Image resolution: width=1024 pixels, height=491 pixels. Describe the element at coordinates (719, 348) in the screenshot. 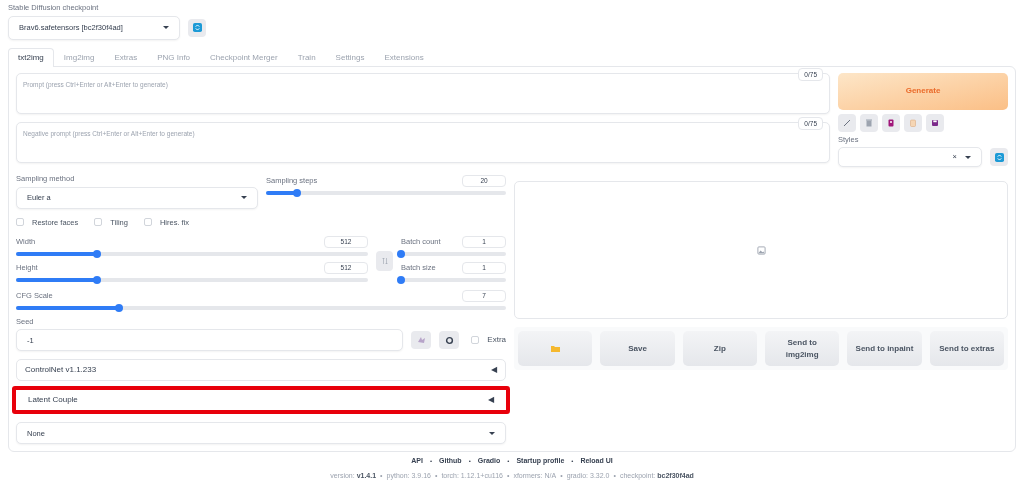

I see `output-action-button: Zip` at that location.